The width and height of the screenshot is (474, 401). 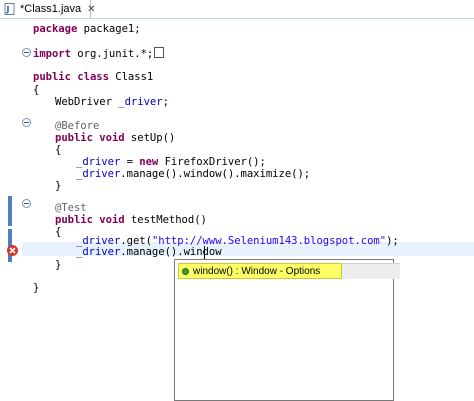 I want to click on code-text: testMethod(), so click(x=165, y=220).